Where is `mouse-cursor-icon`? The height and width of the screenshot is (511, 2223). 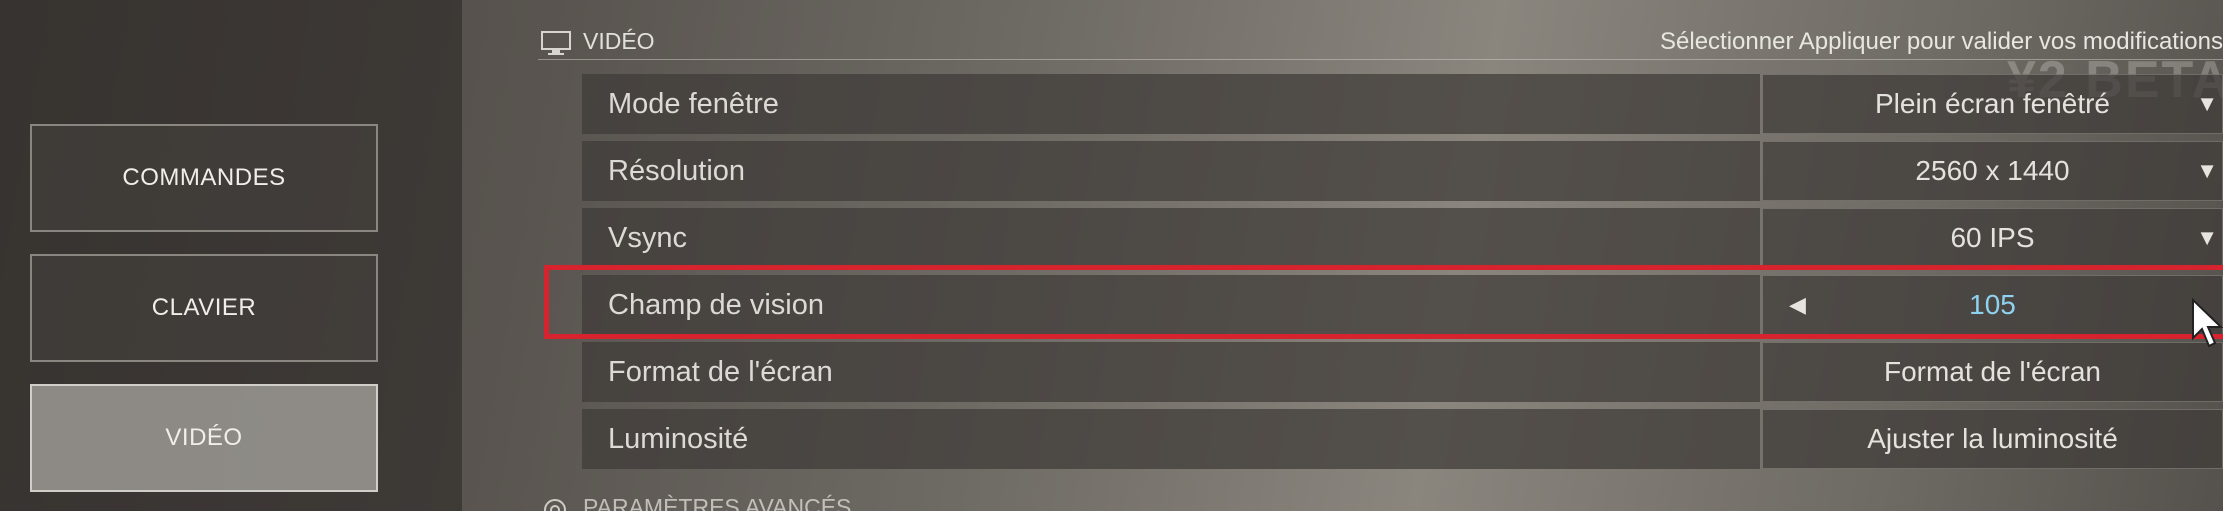 mouse-cursor-icon is located at coordinates (2207, 323).